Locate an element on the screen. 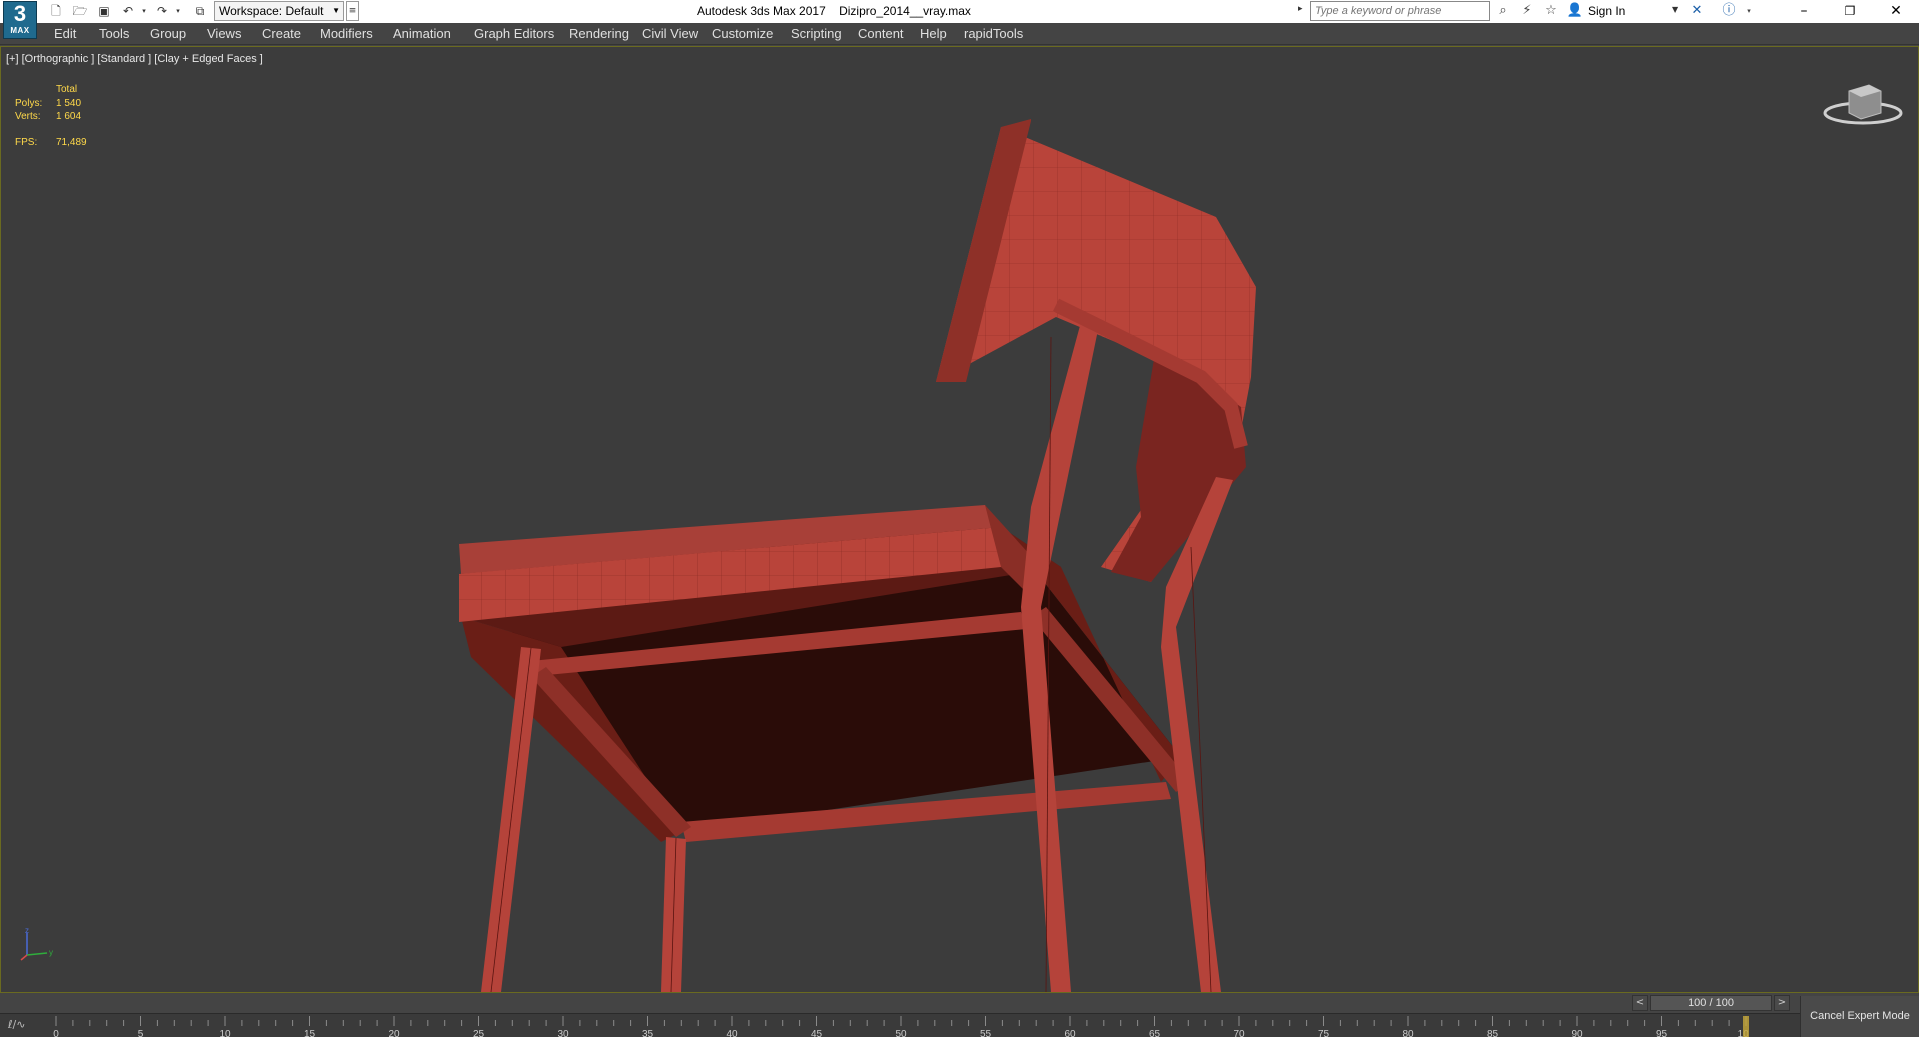 Image resolution: width=1919 pixels, height=1037 pixels. prev-frame-button: < is located at coordinates (1640, 1003).